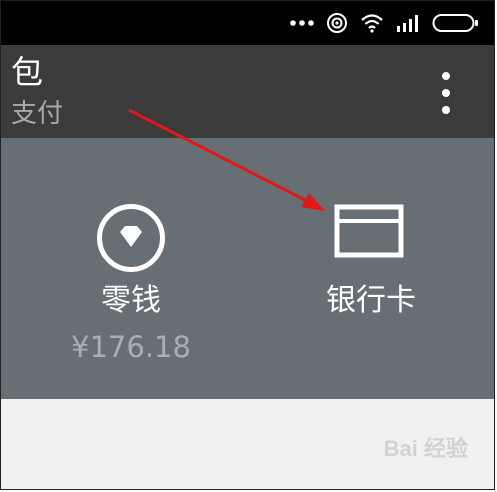 The image size is (497, 492). What do you see at coordinates (425, 448) in the screenshot?
I see `watermark: Bai 经验` at bounding box center [425, 448].